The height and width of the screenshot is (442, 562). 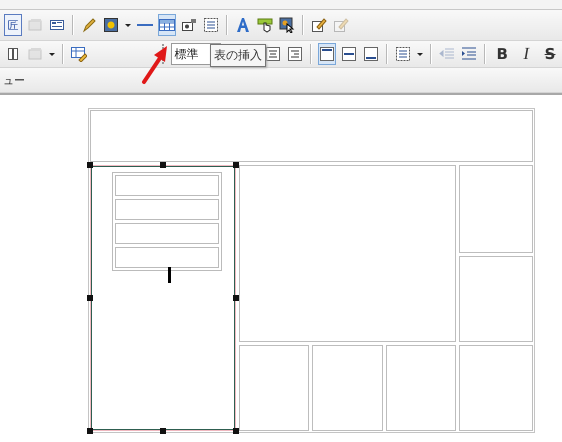 I want to click on tooltip: 表の挿入, so click(x=238, y=55).